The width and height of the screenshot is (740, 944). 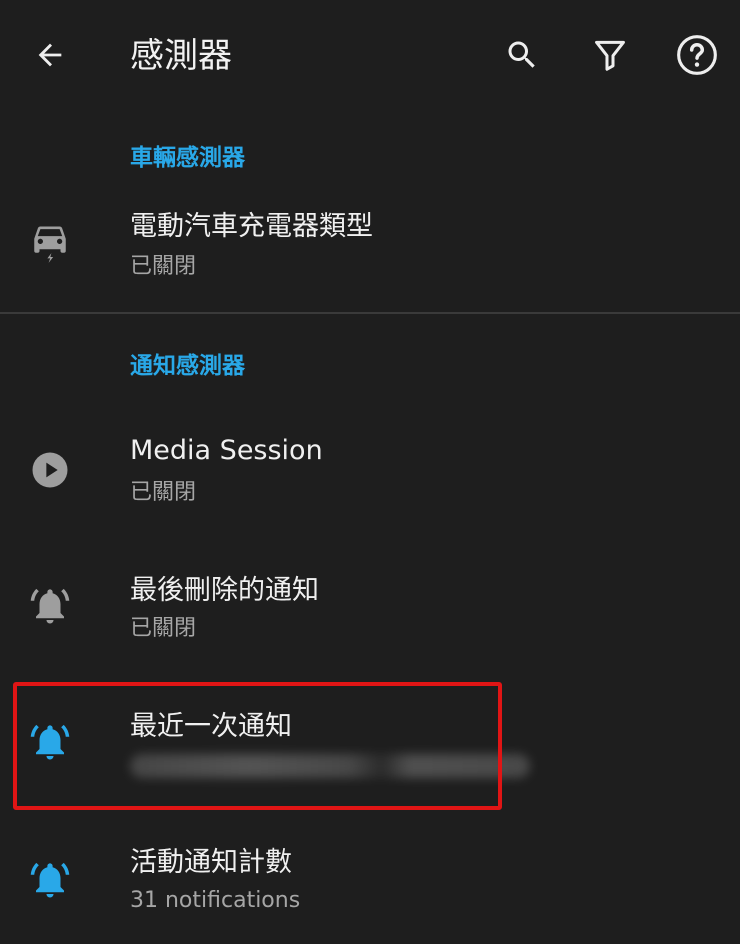 What do you see at coordinates (187, 158) in the screenshot?
I see `section-header-vehicle: 車輛感測器` at bounding box center [187, 158].